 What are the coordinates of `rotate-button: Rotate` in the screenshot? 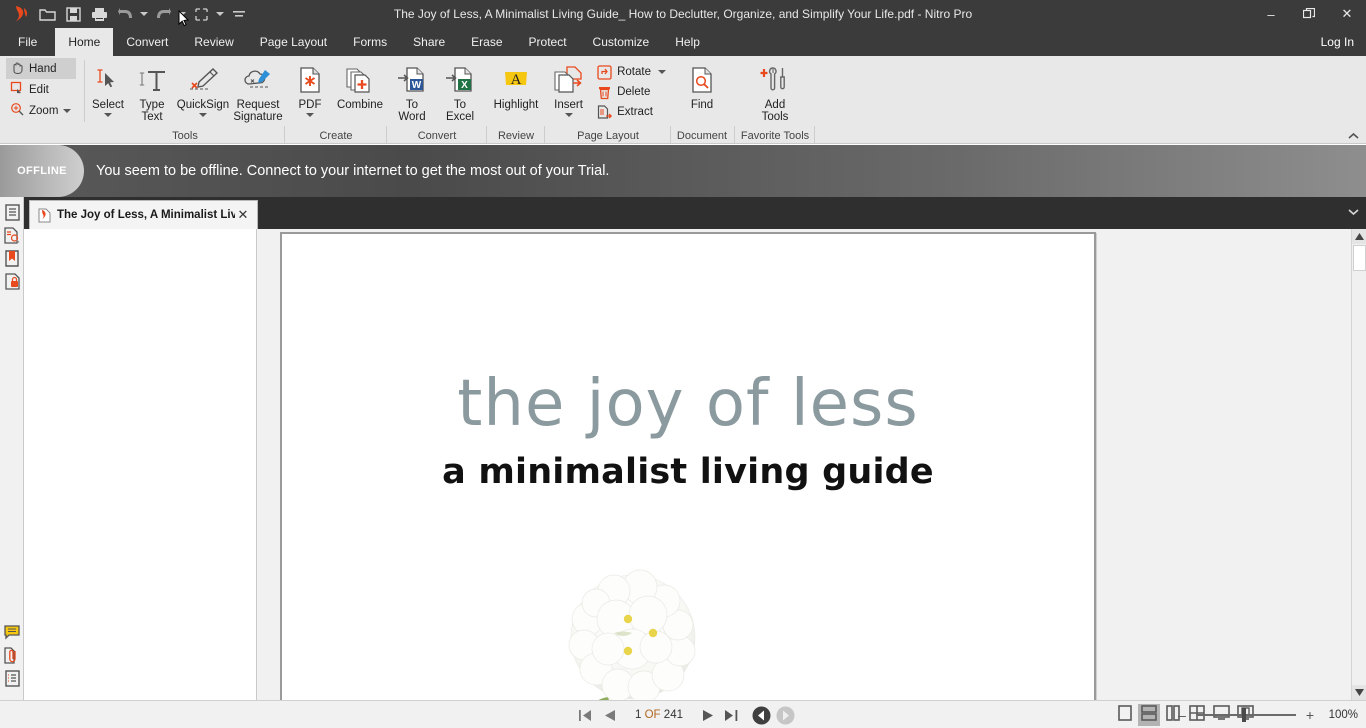 It's located at (630, 72).